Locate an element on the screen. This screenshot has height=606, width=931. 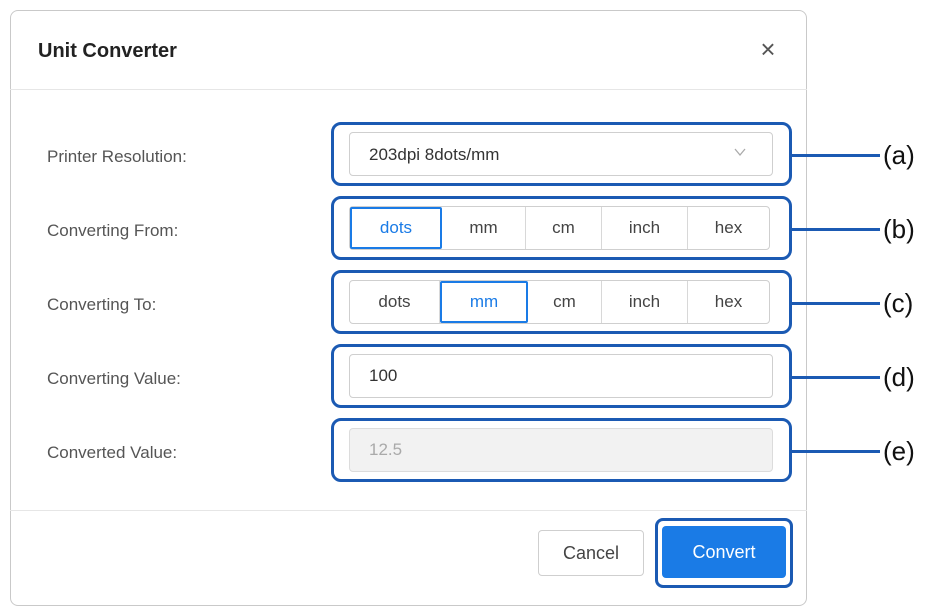
dialog-title: Unit Converter is located at coordinates (107, 51).